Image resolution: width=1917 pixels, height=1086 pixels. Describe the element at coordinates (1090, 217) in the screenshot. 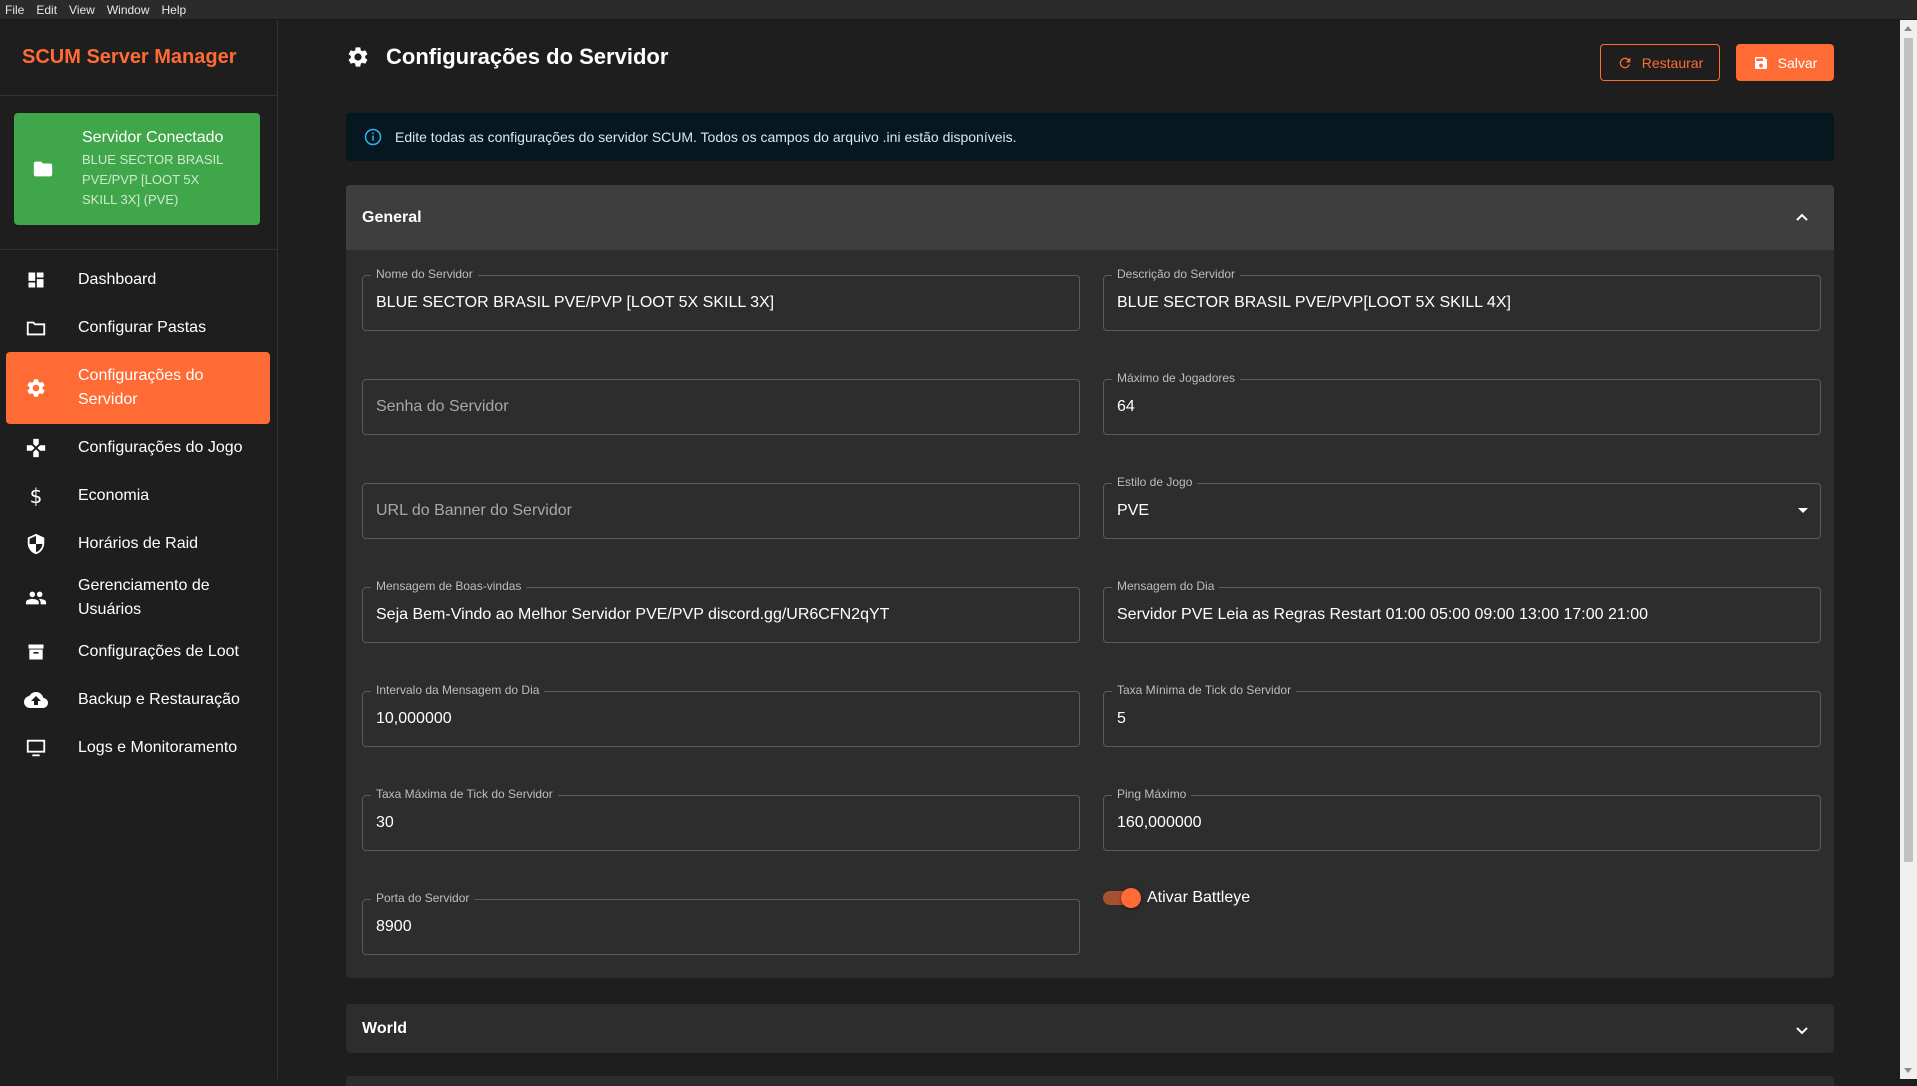

I see `general-section-header: General` at that location.